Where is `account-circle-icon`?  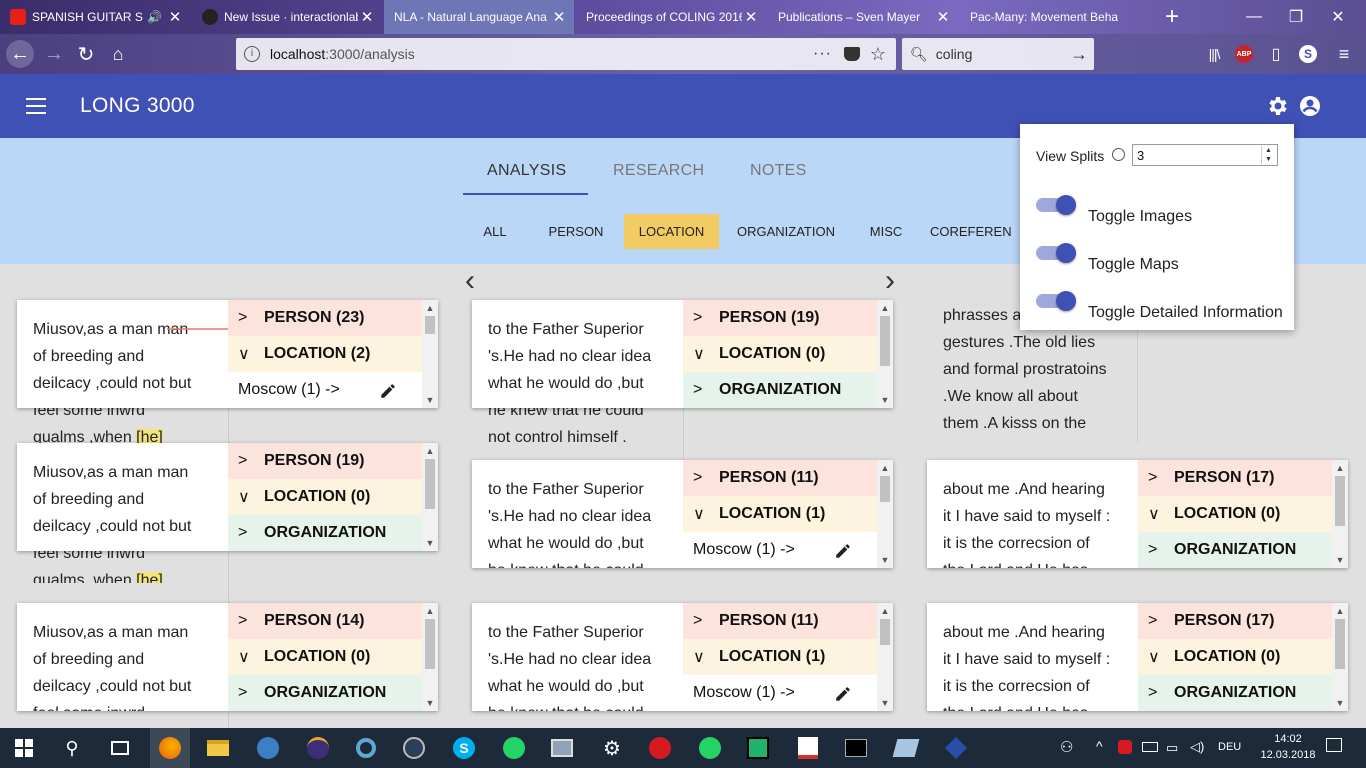
account-circle-icon is located at coordinates (1310, 106).